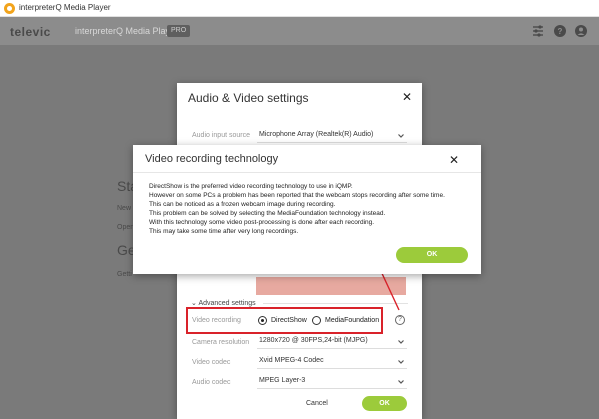  Describe the element at coordinates (179, 31) in the screenshot. I see `pro-badge: PRO` at that location.